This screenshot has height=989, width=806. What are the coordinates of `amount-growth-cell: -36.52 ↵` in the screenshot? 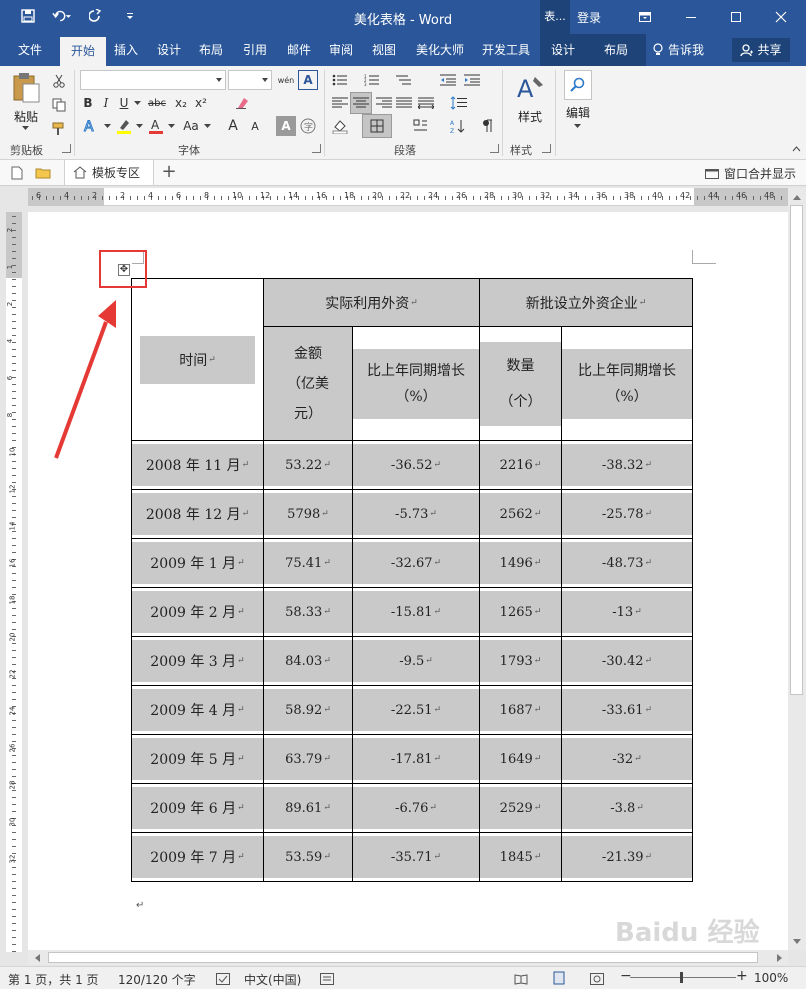 It's located at (416, 465).